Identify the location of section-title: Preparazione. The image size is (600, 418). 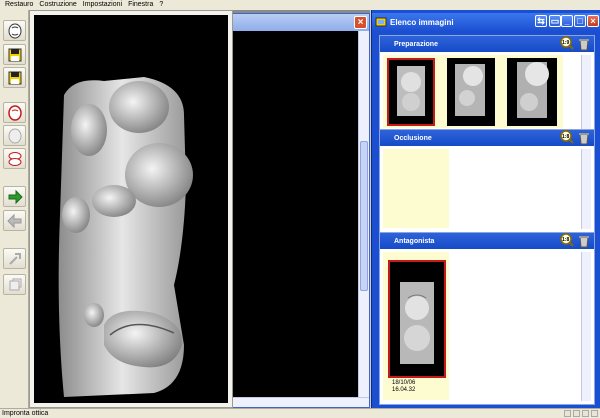
(416, 44).